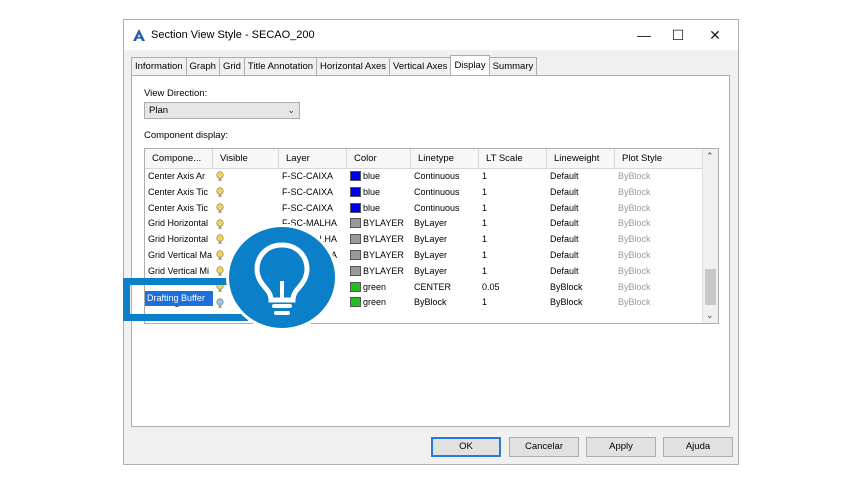  What do you see at coordinates (280, 66) in the screenshot?
I see `tab-title-annotation: Title Annotation` at bounding box center [280, 66].